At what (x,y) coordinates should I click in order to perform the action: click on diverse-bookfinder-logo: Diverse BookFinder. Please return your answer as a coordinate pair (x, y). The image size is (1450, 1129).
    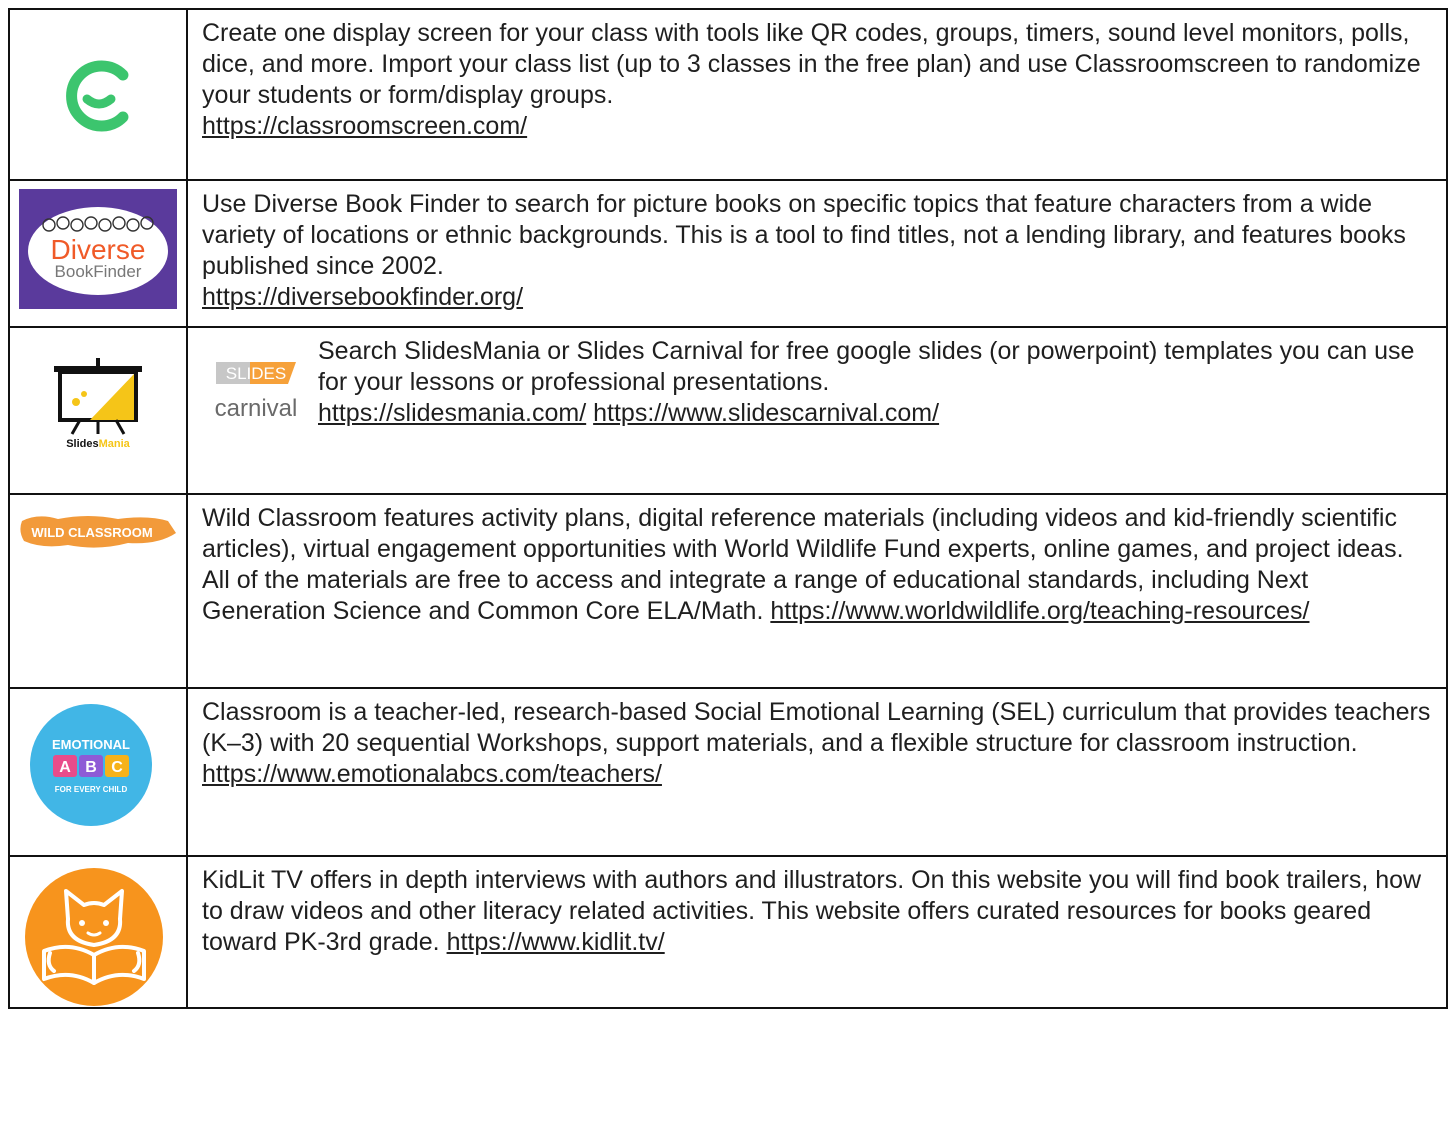
    Looking at the image, I should click on (98, 249).